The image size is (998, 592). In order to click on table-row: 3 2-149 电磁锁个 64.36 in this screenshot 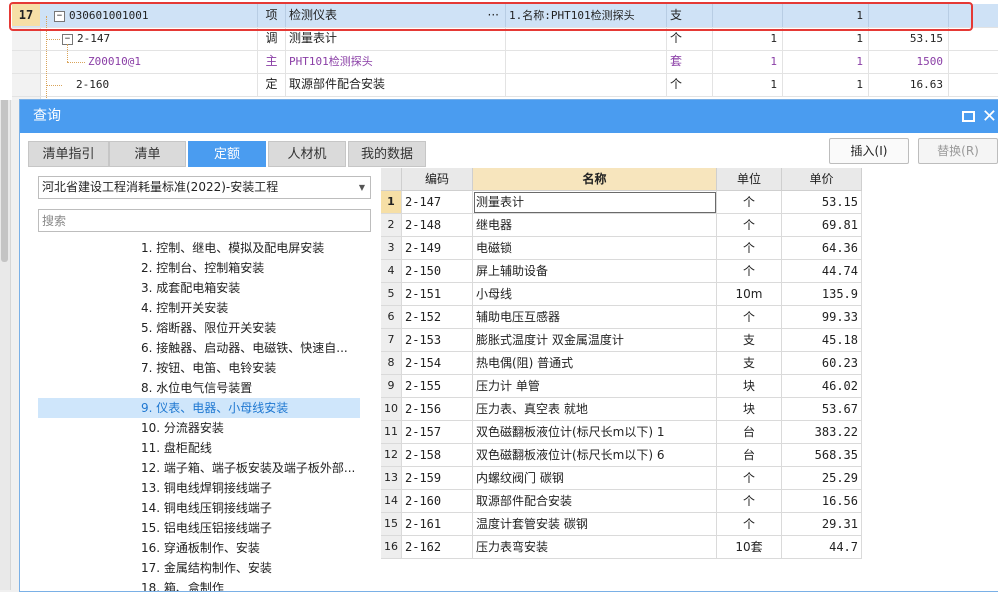, I will do `click(621, 248)`.